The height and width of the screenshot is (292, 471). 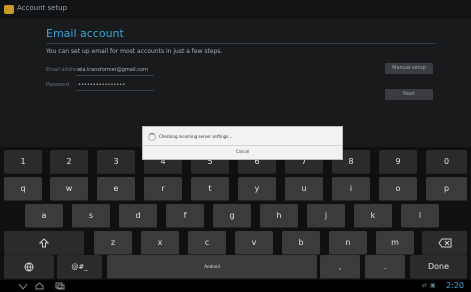 What do you see at coordinates (241, 43) in the screenshot?
I see `title-divider` at bounding box center [241, 43].